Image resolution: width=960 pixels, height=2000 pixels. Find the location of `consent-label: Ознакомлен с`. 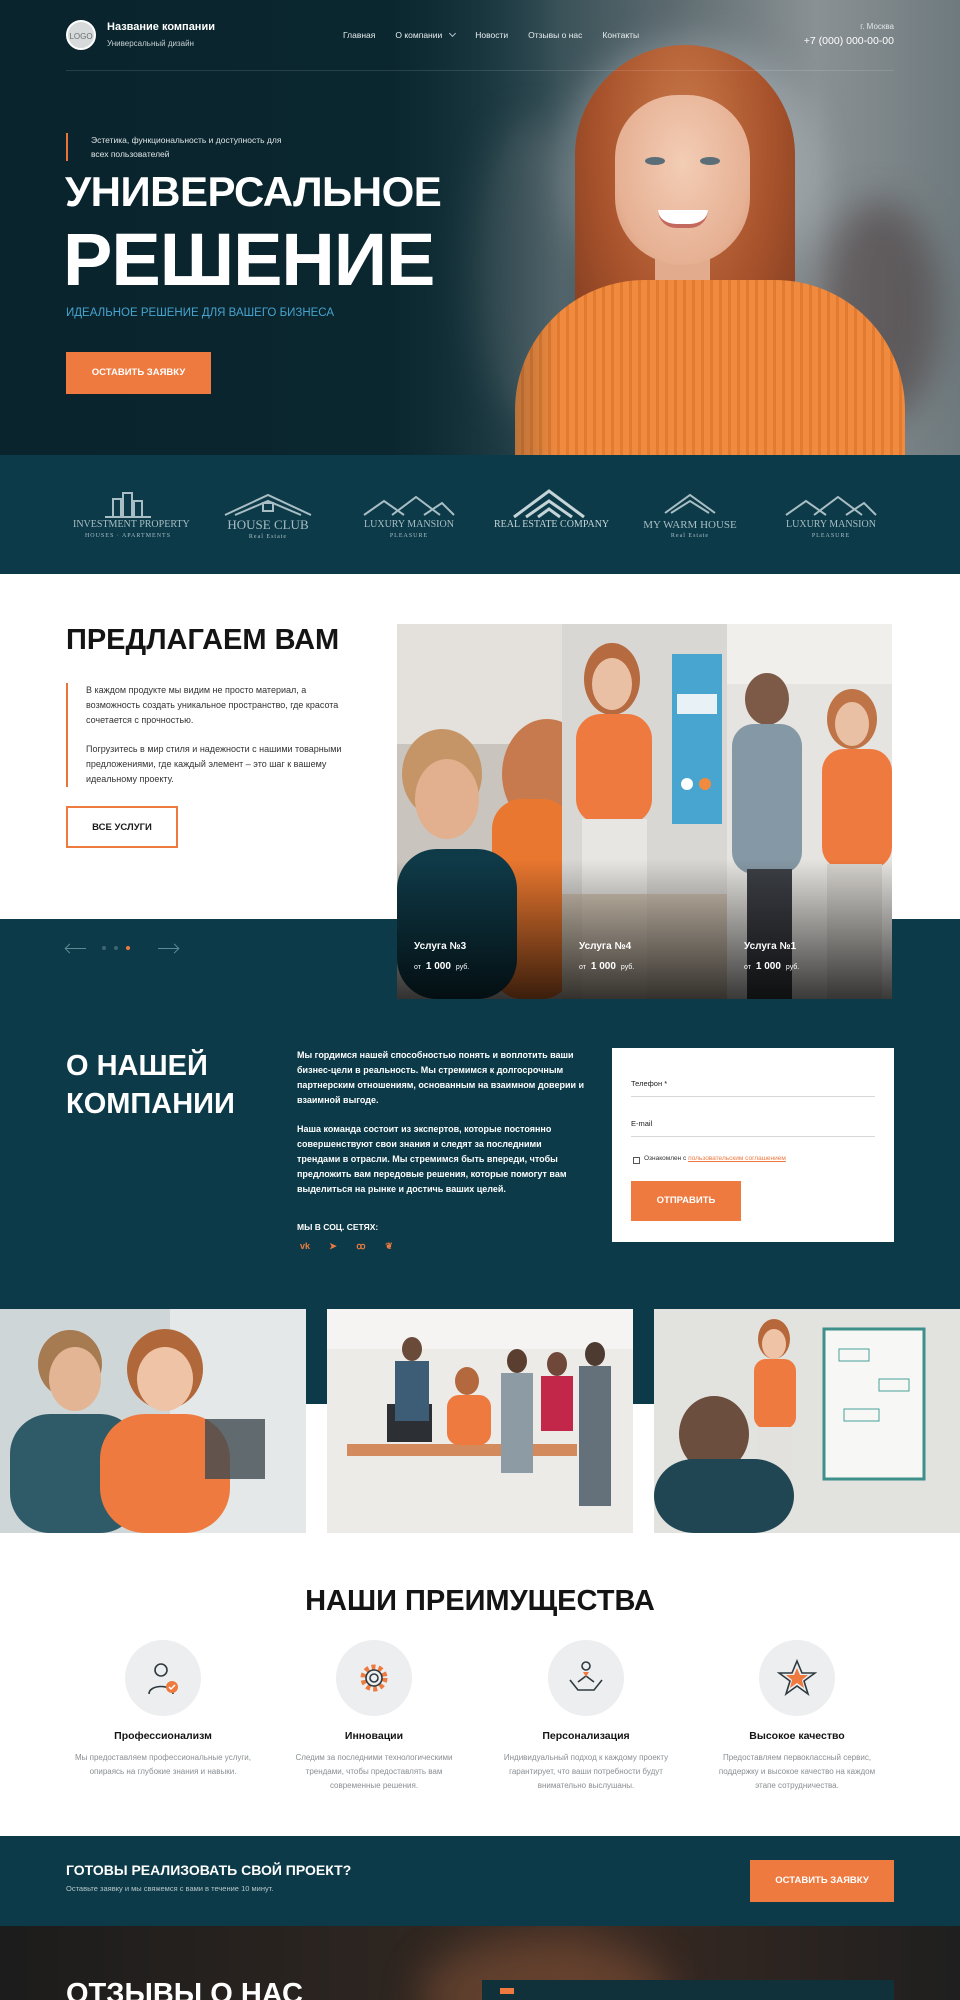

consent-label: Ознакомлен с is located at coordinates (666, 1158).